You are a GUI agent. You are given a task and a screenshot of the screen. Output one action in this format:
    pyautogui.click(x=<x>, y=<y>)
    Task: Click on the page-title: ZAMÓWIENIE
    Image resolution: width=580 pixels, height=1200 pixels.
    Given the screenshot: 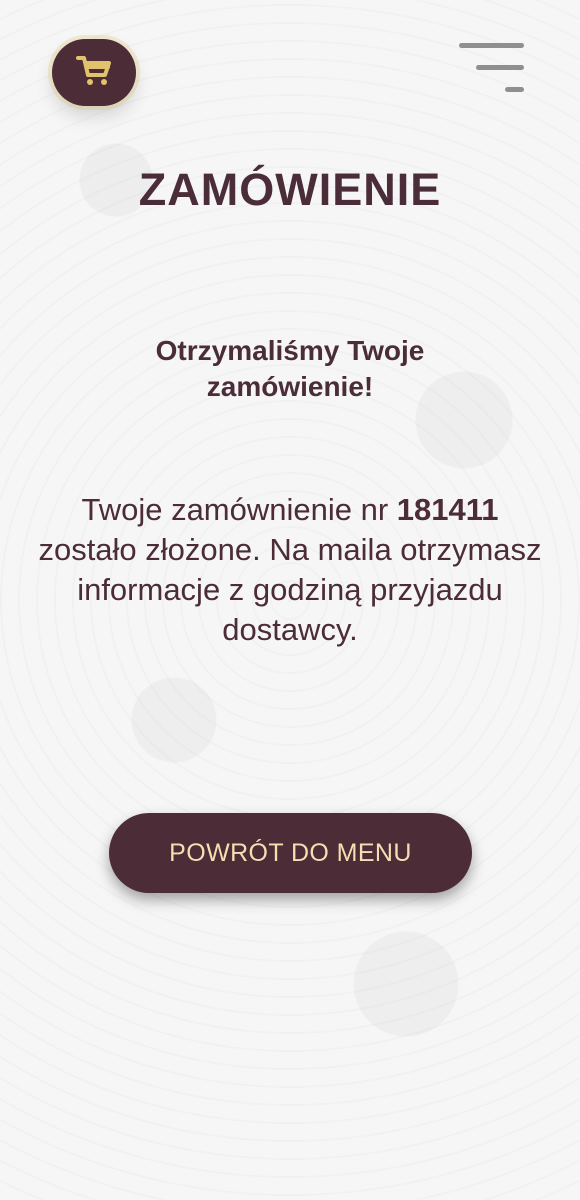 What is the action you would take?
    pyautogui.click(x=290, y=189)
    